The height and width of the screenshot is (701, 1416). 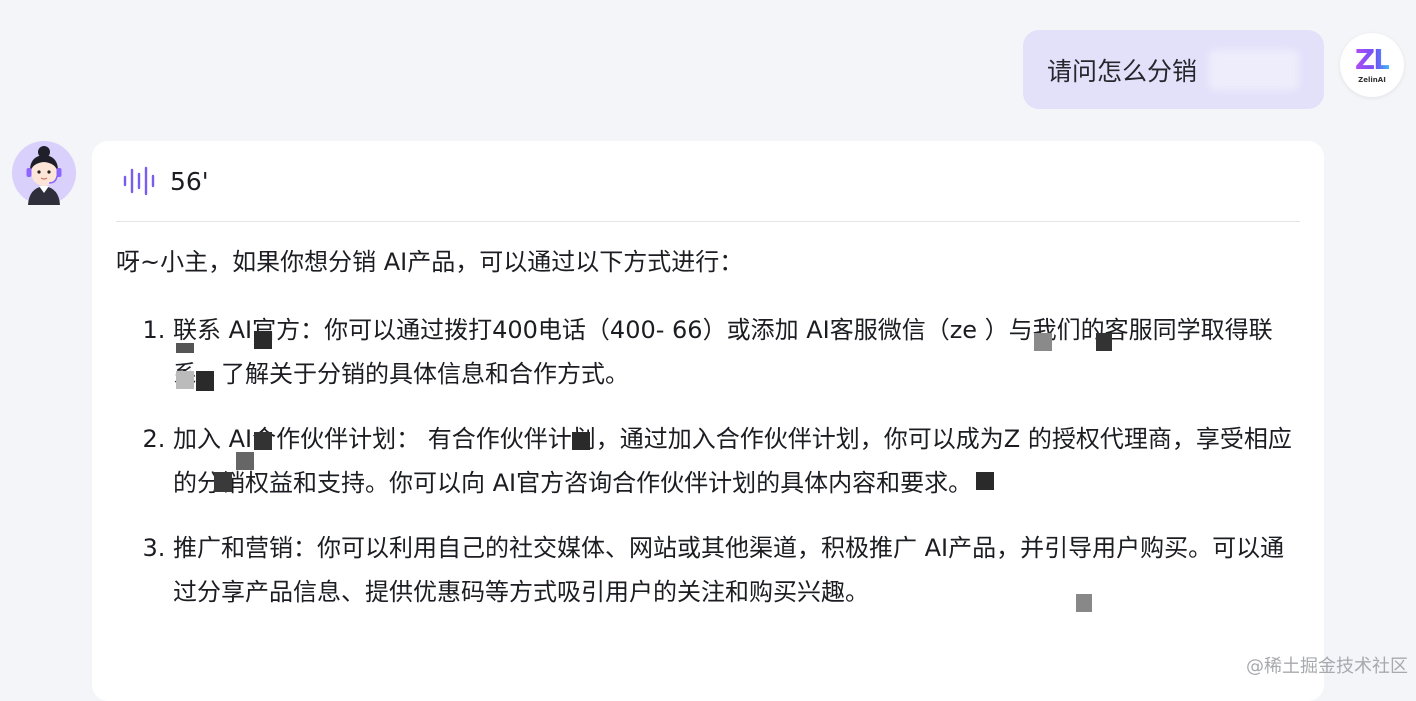 I want to click on divider, so click(x=708, y=221).